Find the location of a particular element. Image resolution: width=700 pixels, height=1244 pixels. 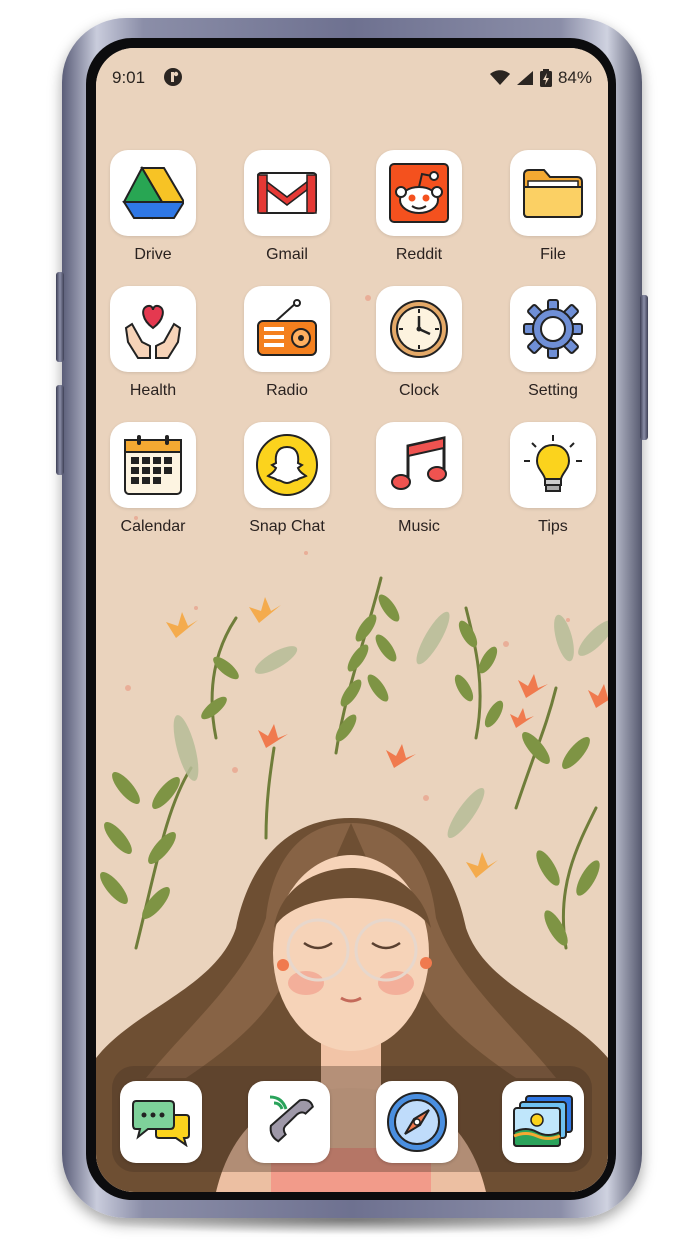

battery-percent: 84% is located at coordinates (574, 77).